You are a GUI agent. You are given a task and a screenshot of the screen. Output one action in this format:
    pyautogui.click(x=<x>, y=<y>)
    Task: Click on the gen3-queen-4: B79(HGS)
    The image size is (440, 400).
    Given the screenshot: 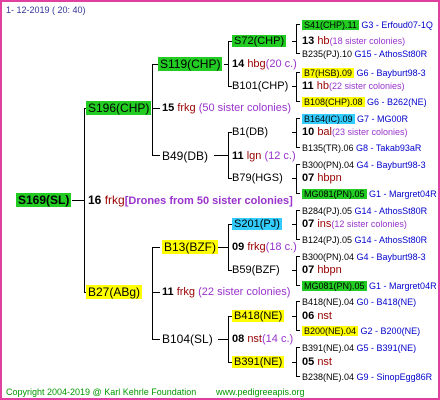 What is the action you would take?
    pyautogui.click(x=257, y=178)
    